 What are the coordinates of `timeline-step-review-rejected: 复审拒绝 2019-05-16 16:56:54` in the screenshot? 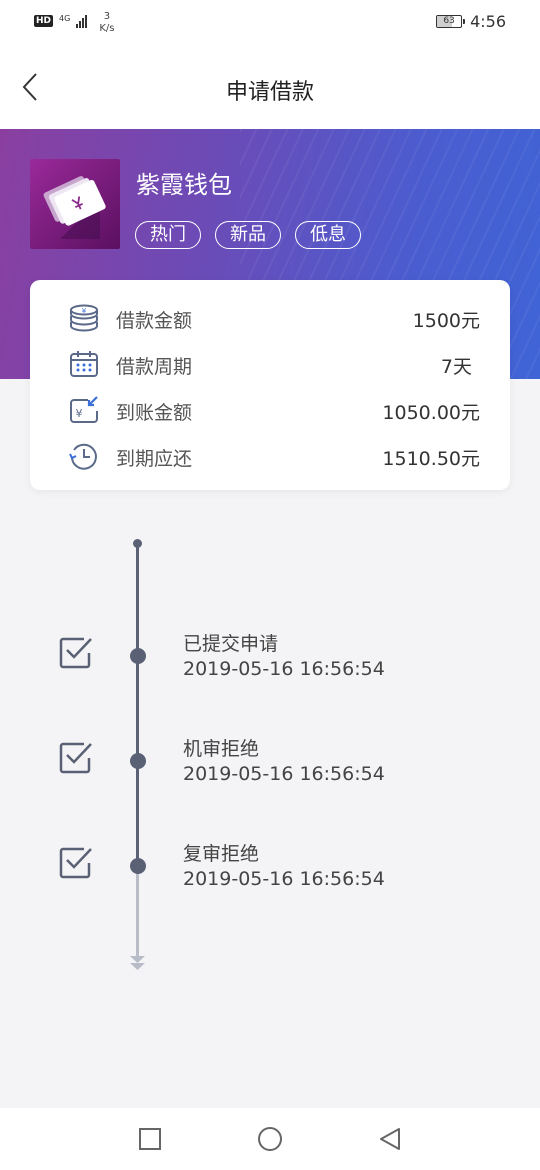 It's located at (270, 882).